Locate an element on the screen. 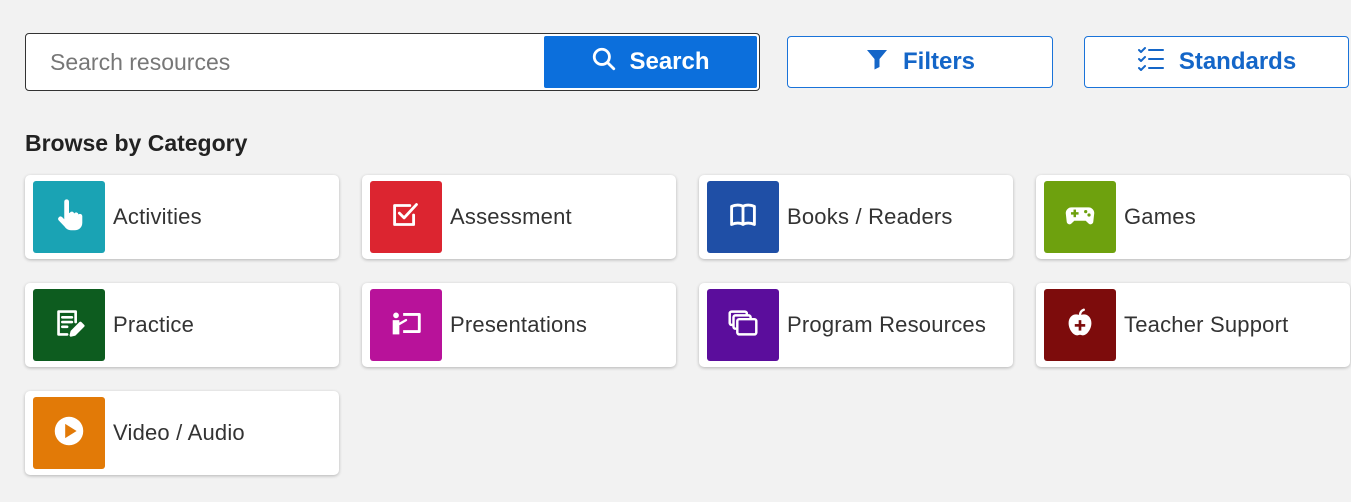 The image size is (1351, 502). play-icon is located at coordinates (69, 433).